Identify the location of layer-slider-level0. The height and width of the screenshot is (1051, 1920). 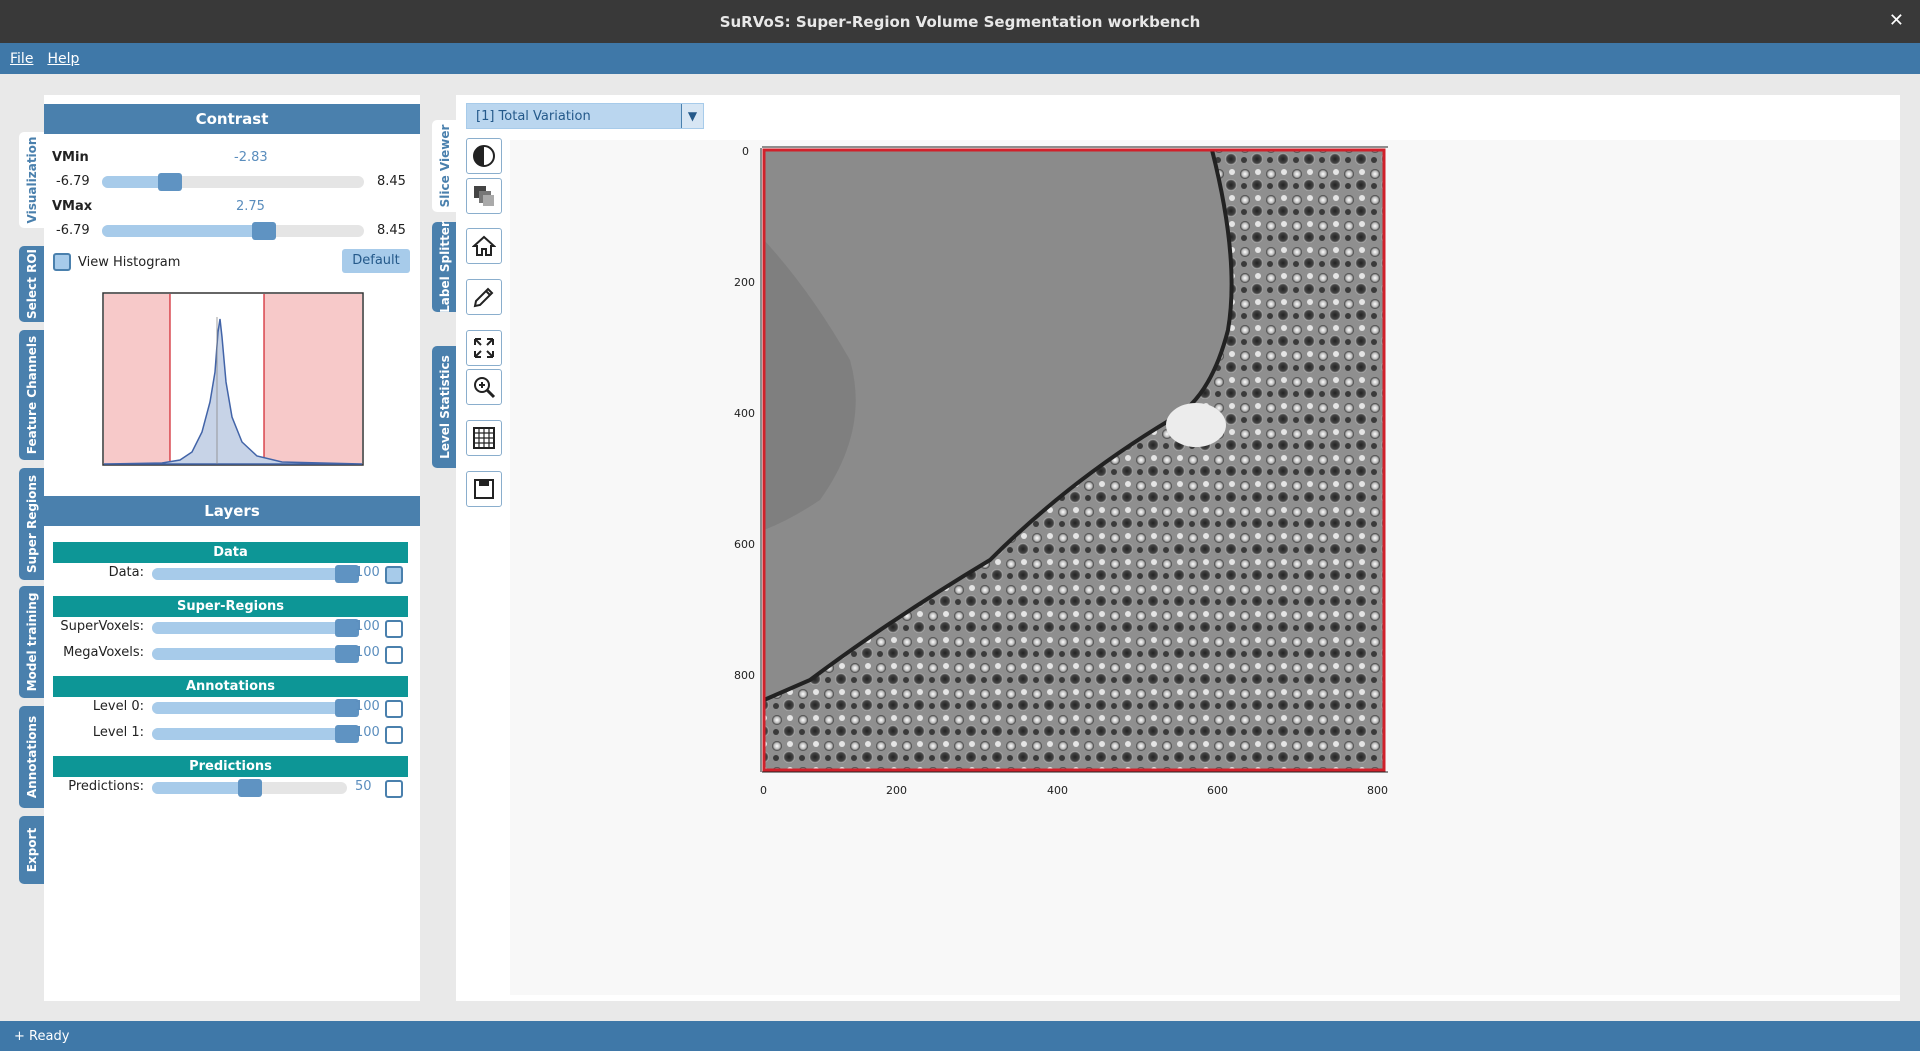
(255, 708).